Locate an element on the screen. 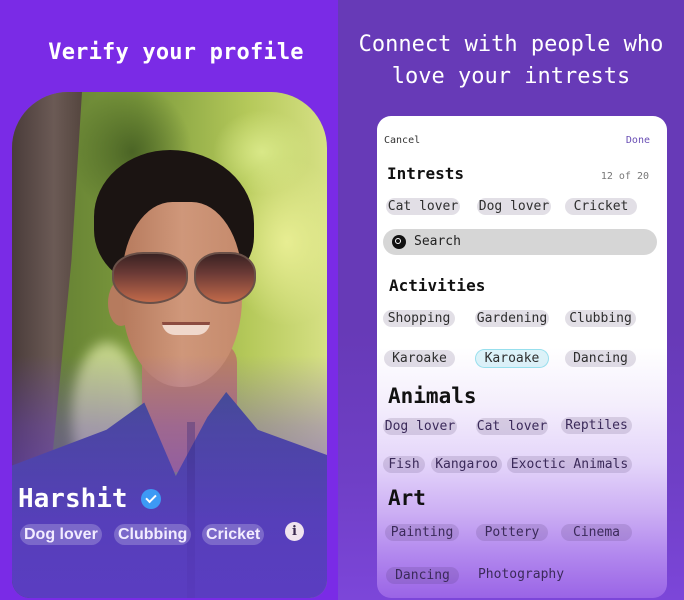 This screenshot has height=600, width=684. profile-tag: Cricket is located at coordinates (233, 534).